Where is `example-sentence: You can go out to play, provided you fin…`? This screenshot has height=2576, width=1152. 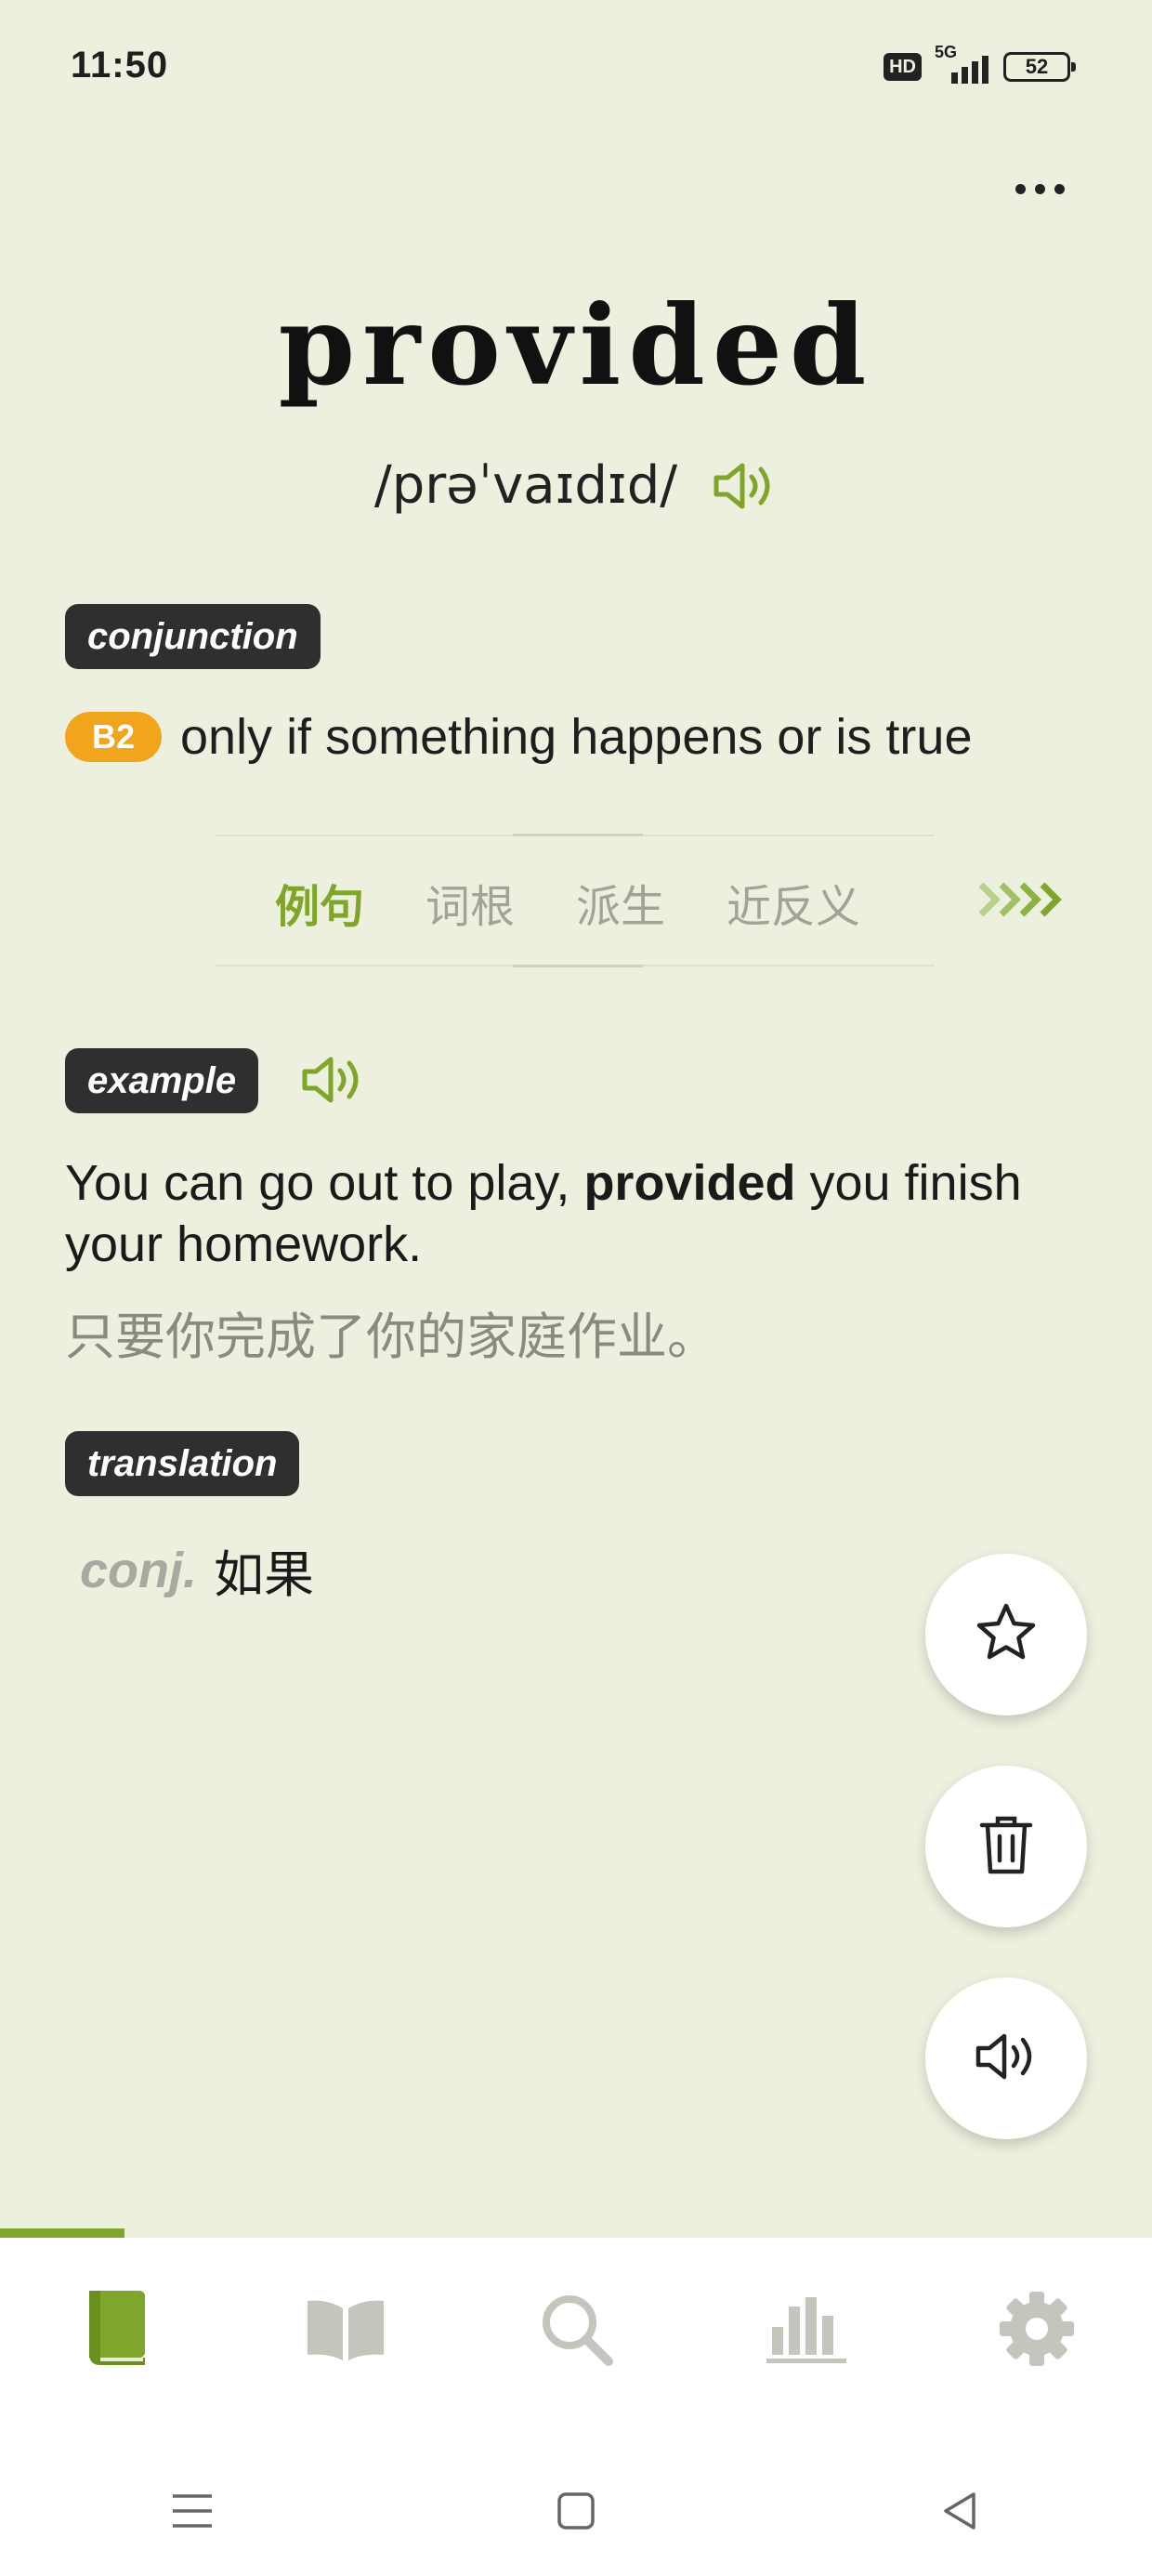
example-sentence: You can go out to play, provided you fin… is located at coordinates (543, 1213).